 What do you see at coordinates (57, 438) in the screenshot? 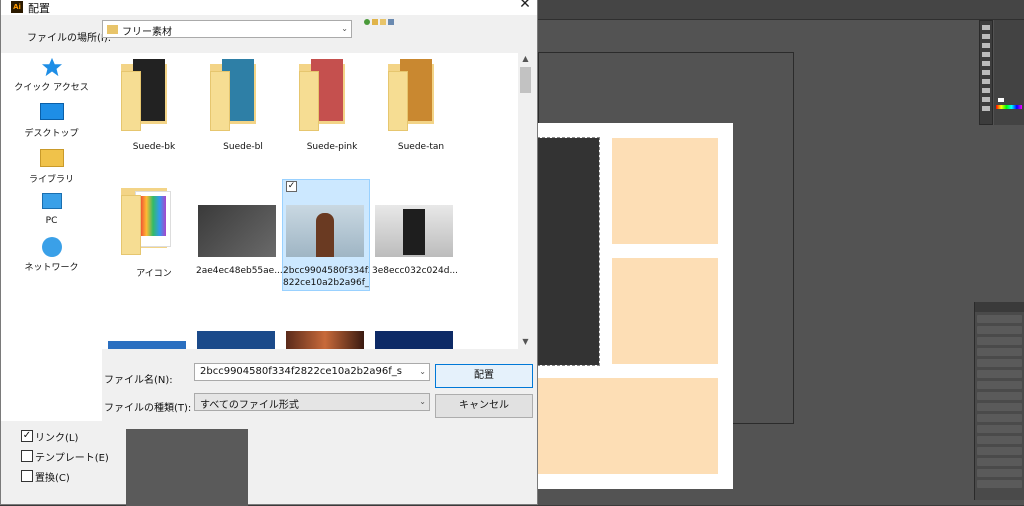
I see `option-label: リンク(L)` at bounding box center [57, 438].